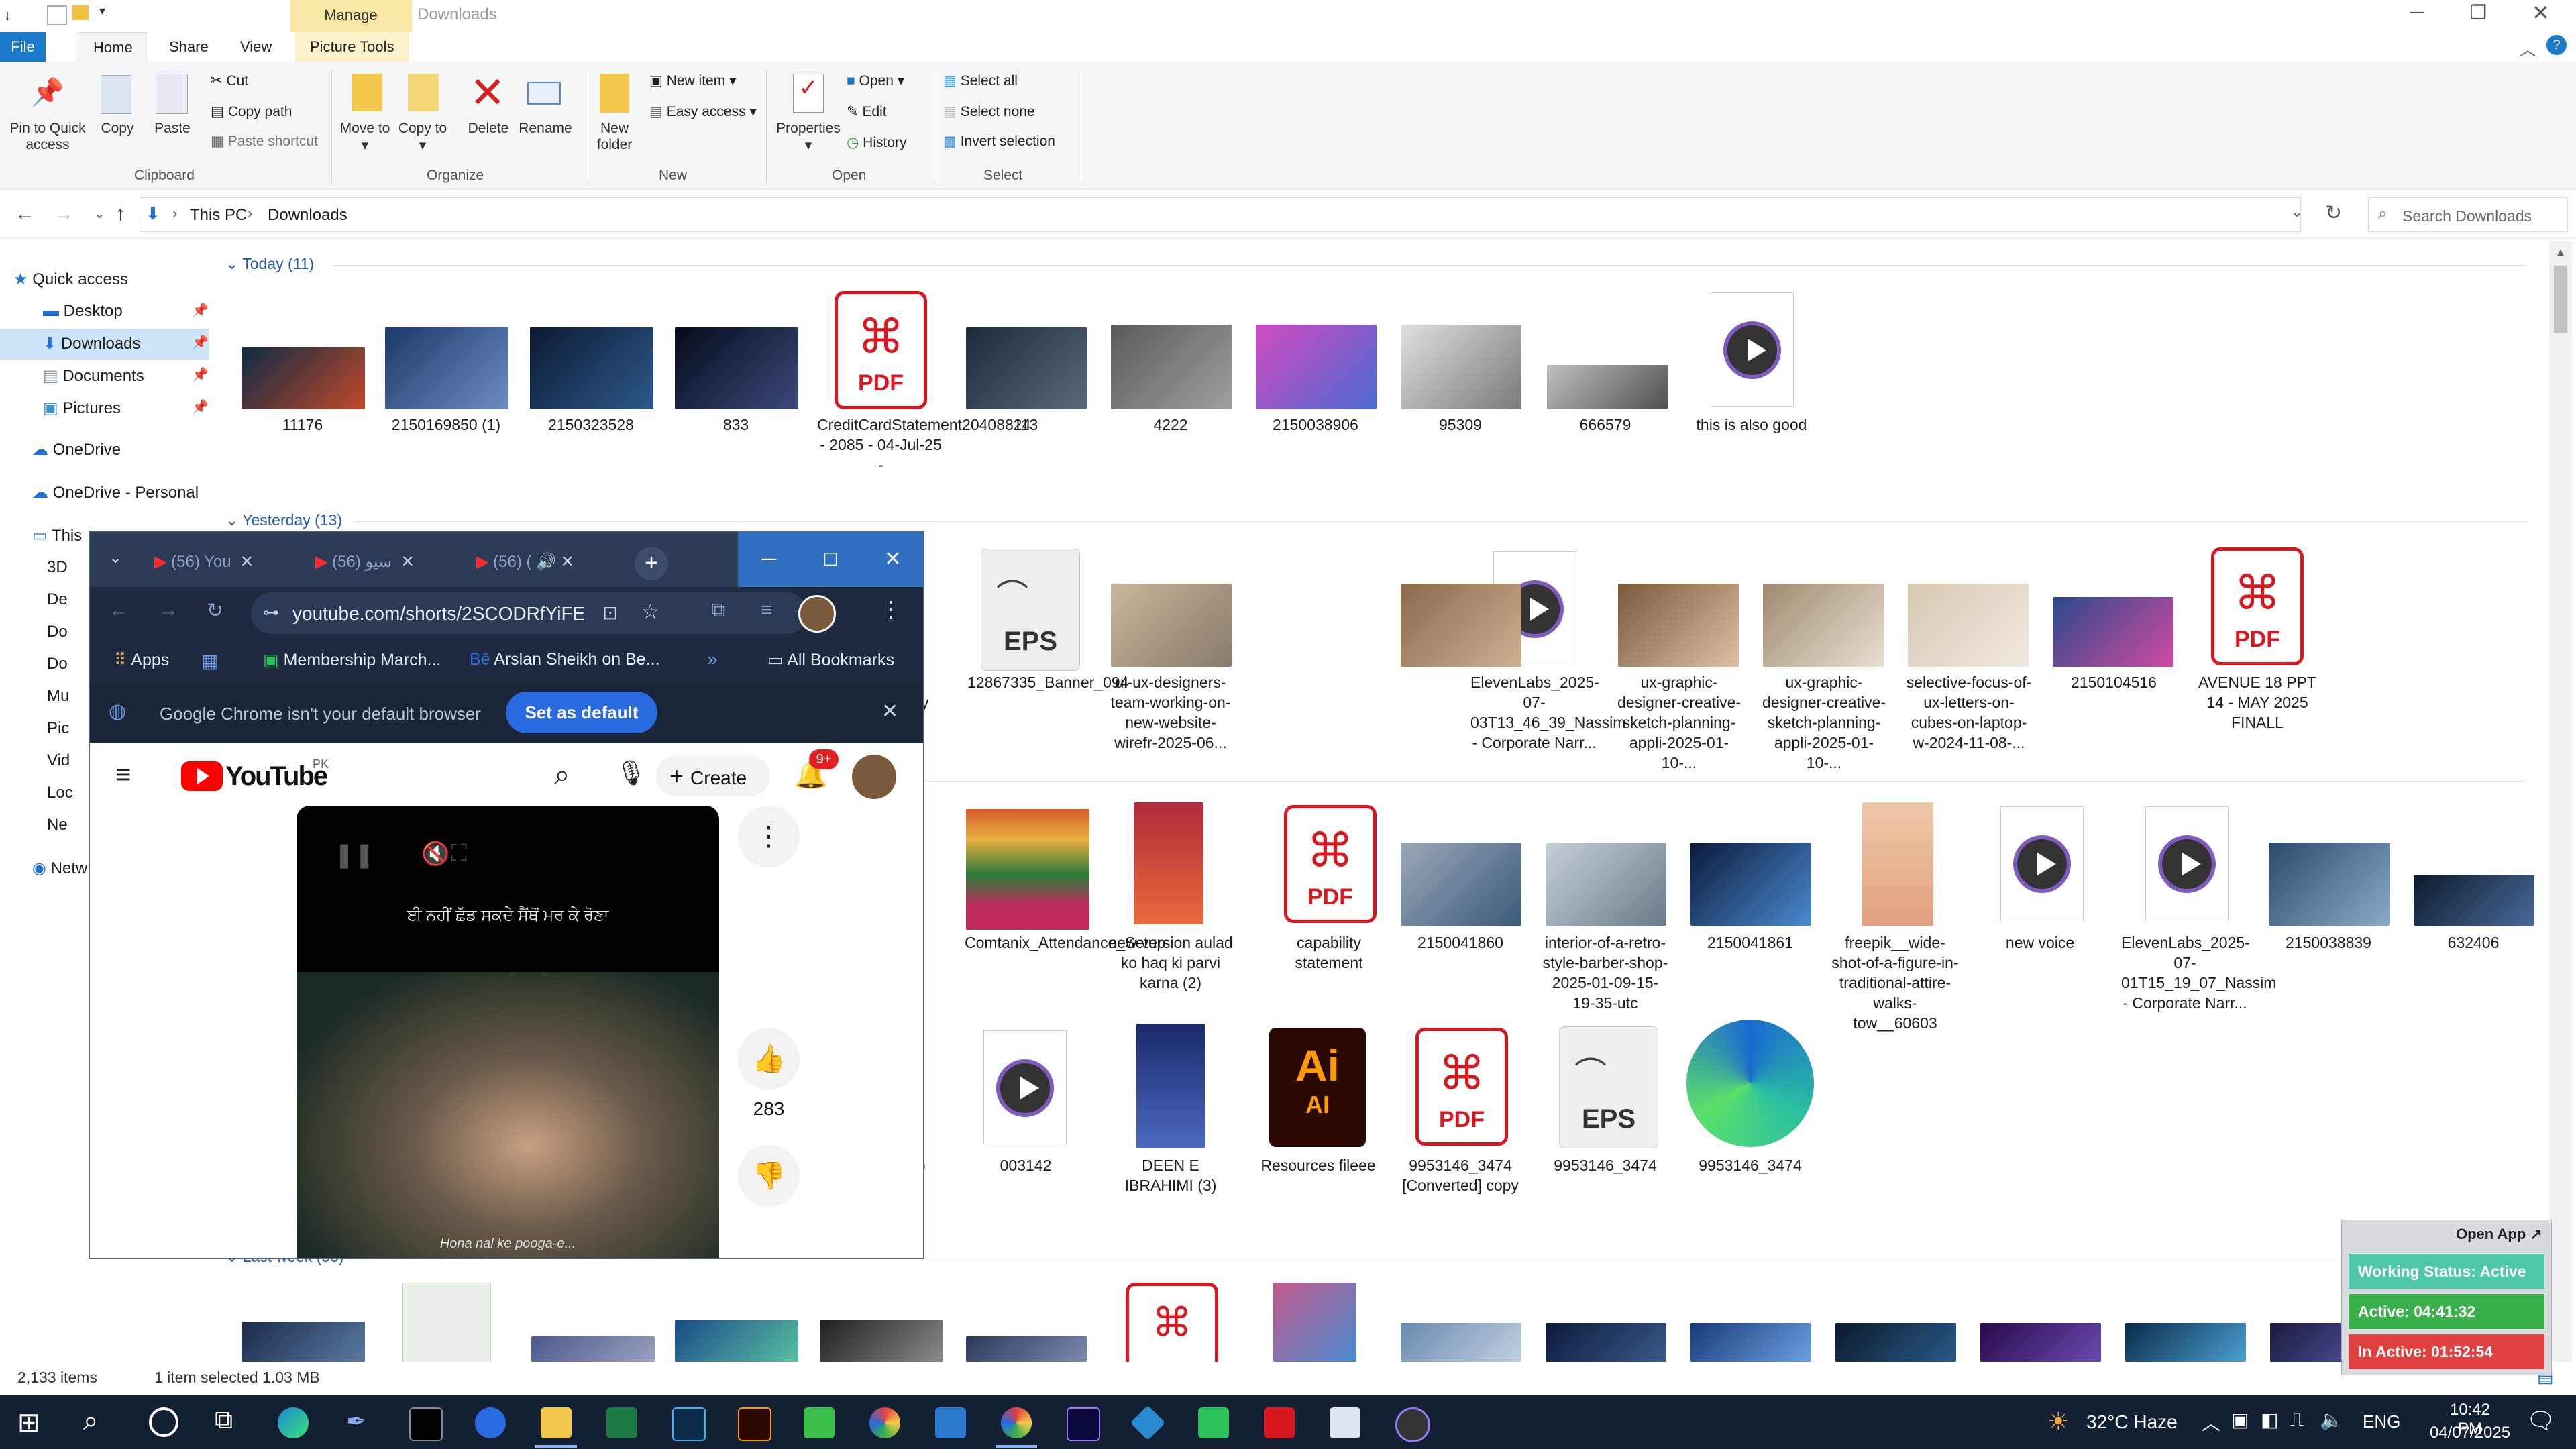  Describe the element at coordinates (459, 854) in the screenshot. I see `fullscreen-icon: ⛶` at that location.